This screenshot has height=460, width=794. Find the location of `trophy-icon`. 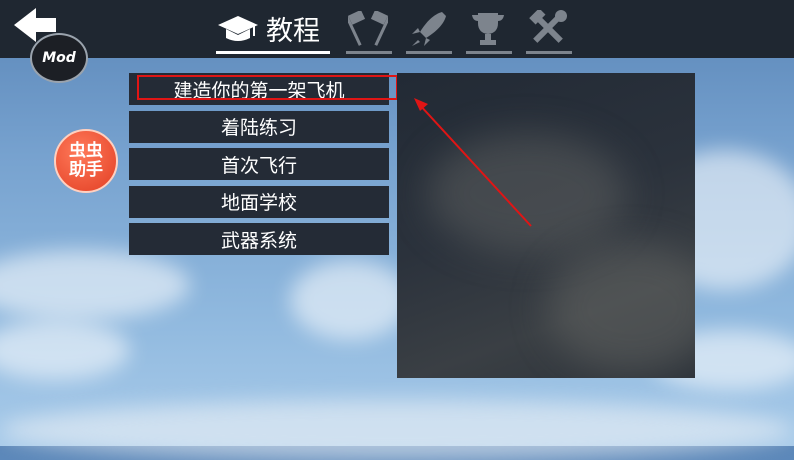

trophy-icon is located at coordinates (488, 29).